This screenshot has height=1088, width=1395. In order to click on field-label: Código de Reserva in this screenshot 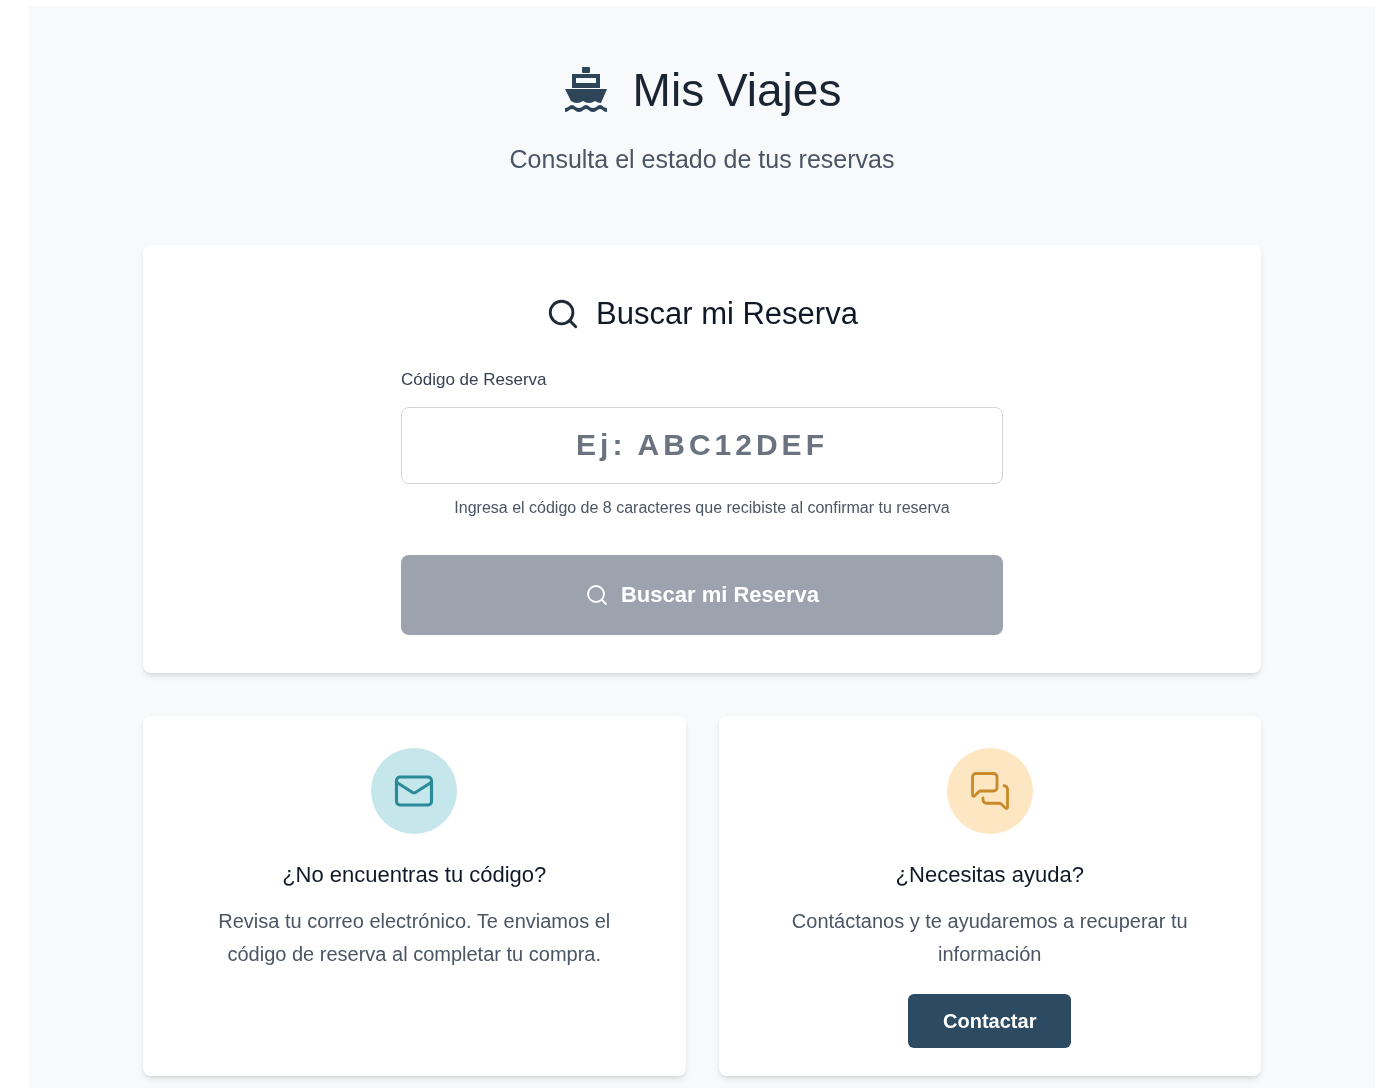, I will do `click(474, 380)`.